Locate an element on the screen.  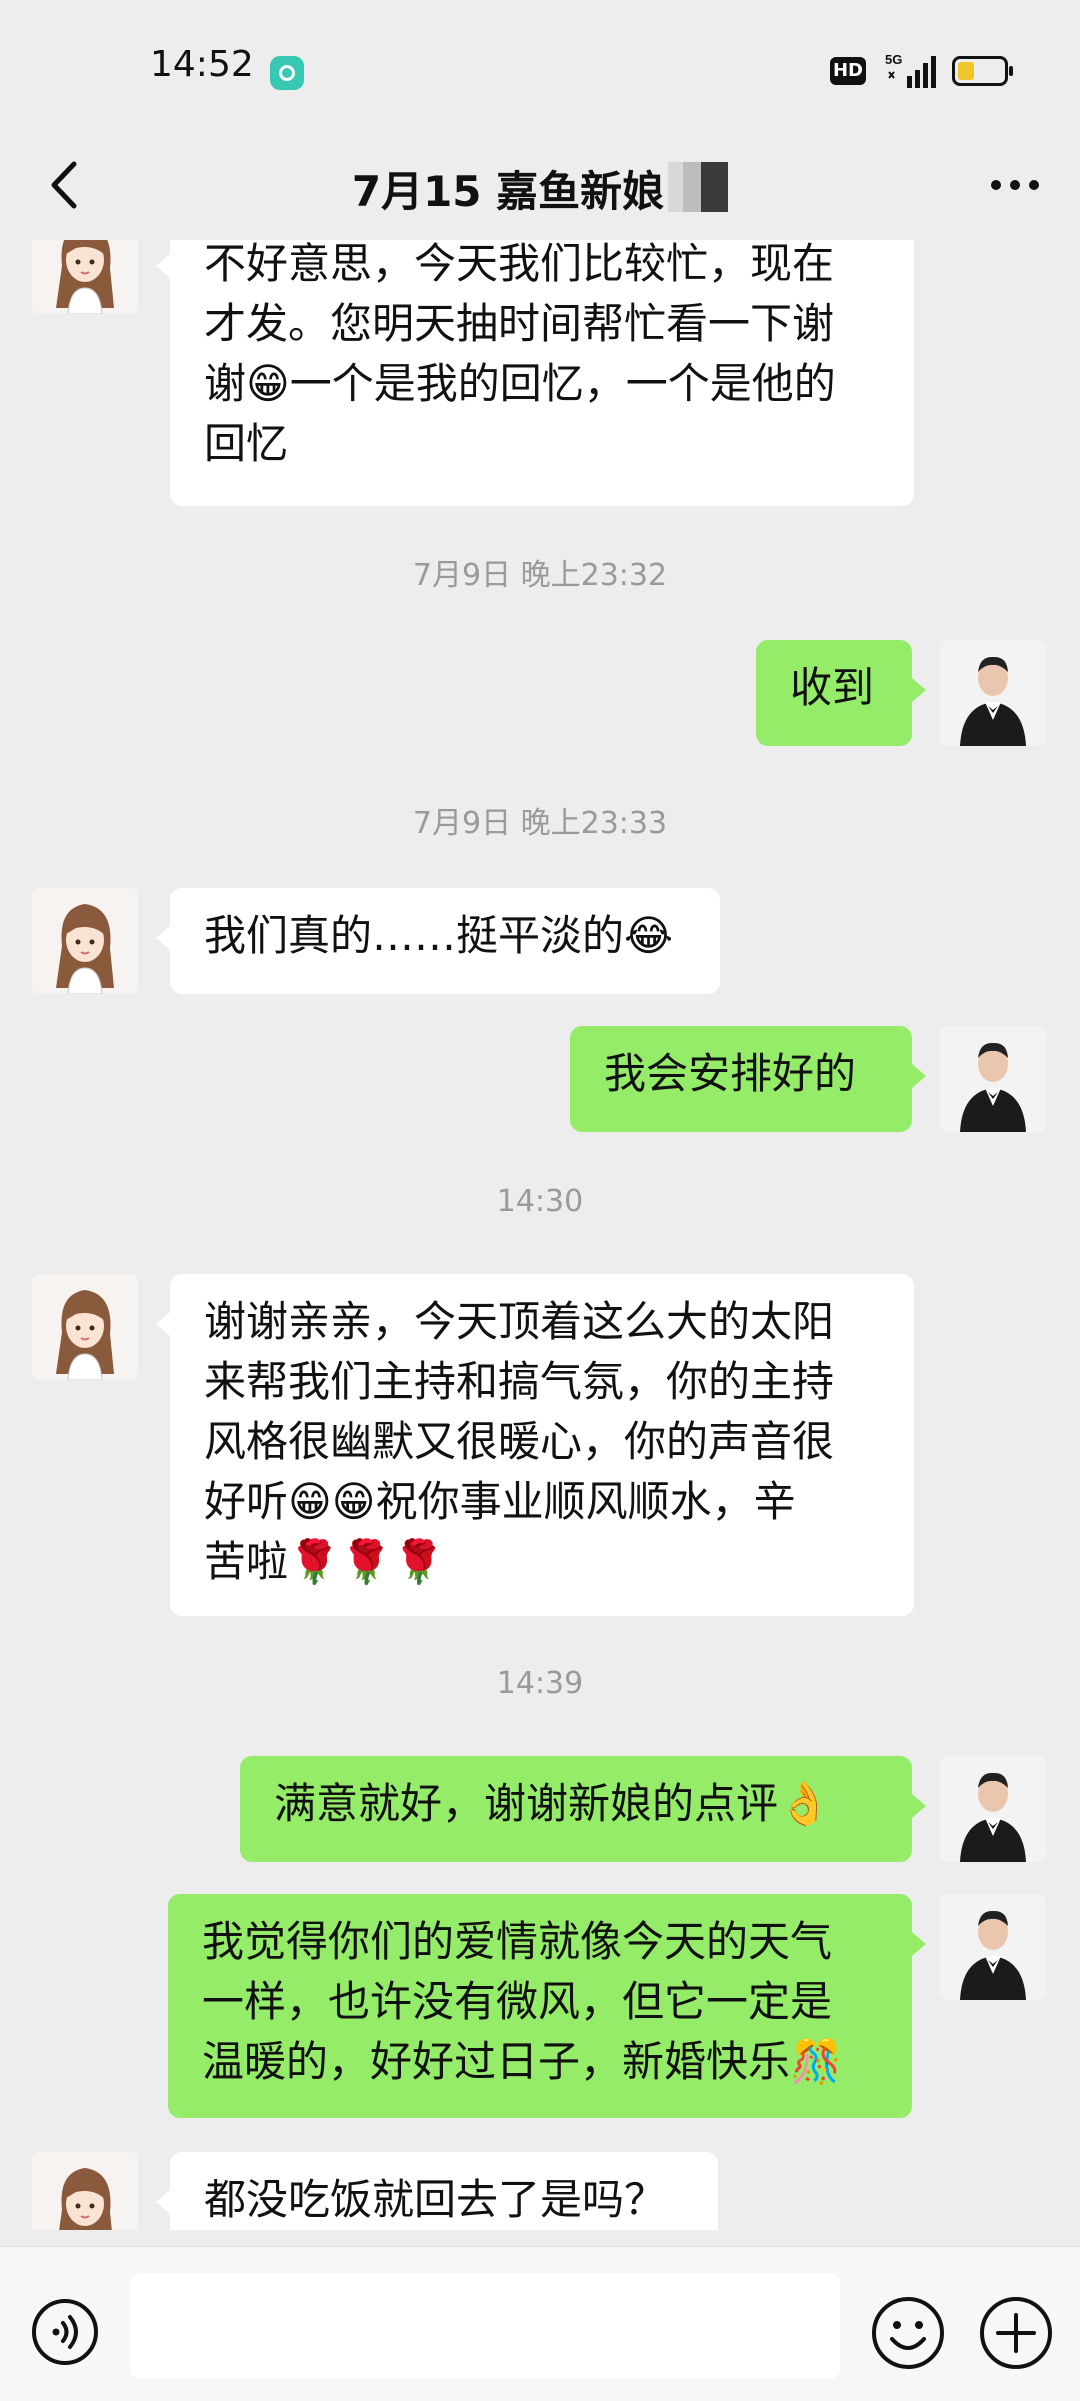
redacted-title-block is located at coordinates (698, 187).